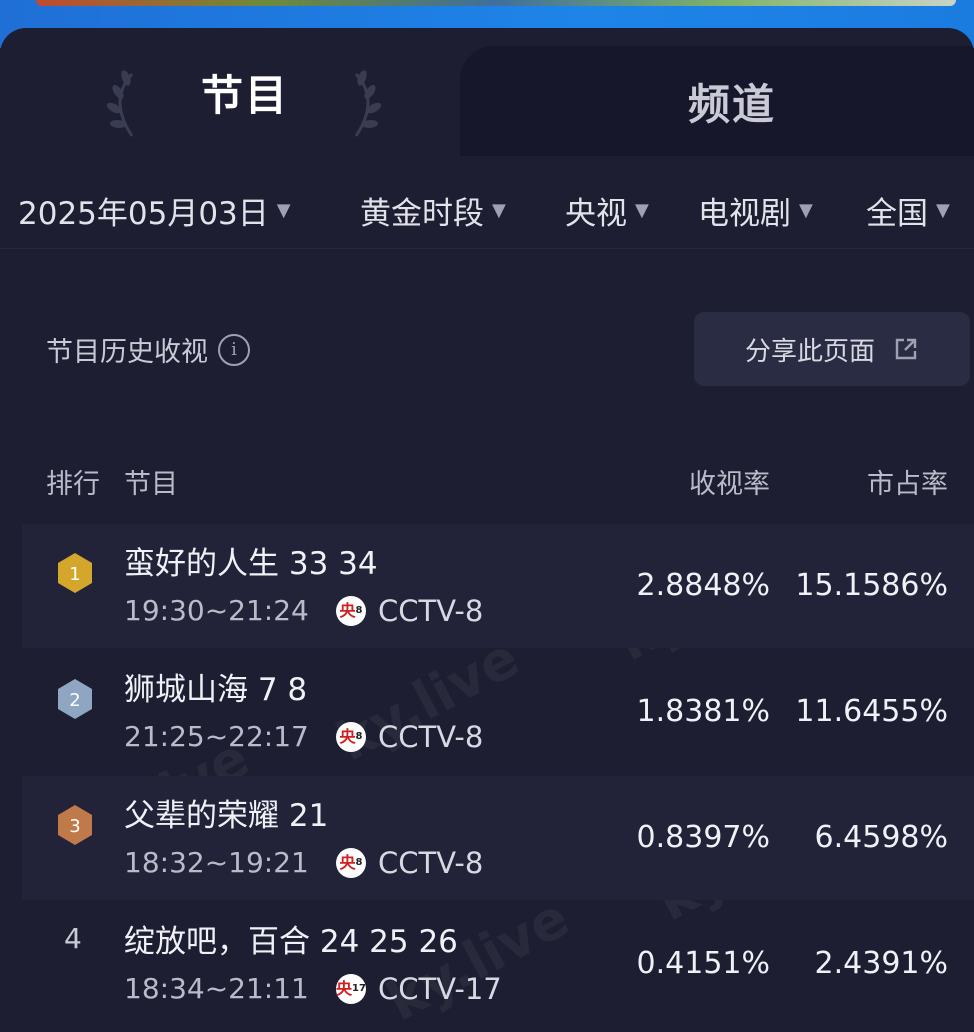  What do you see at coordinates (871, 711) in the screenshot?
I see `share-value: 11.6455%` at bounding box center [871, 711].